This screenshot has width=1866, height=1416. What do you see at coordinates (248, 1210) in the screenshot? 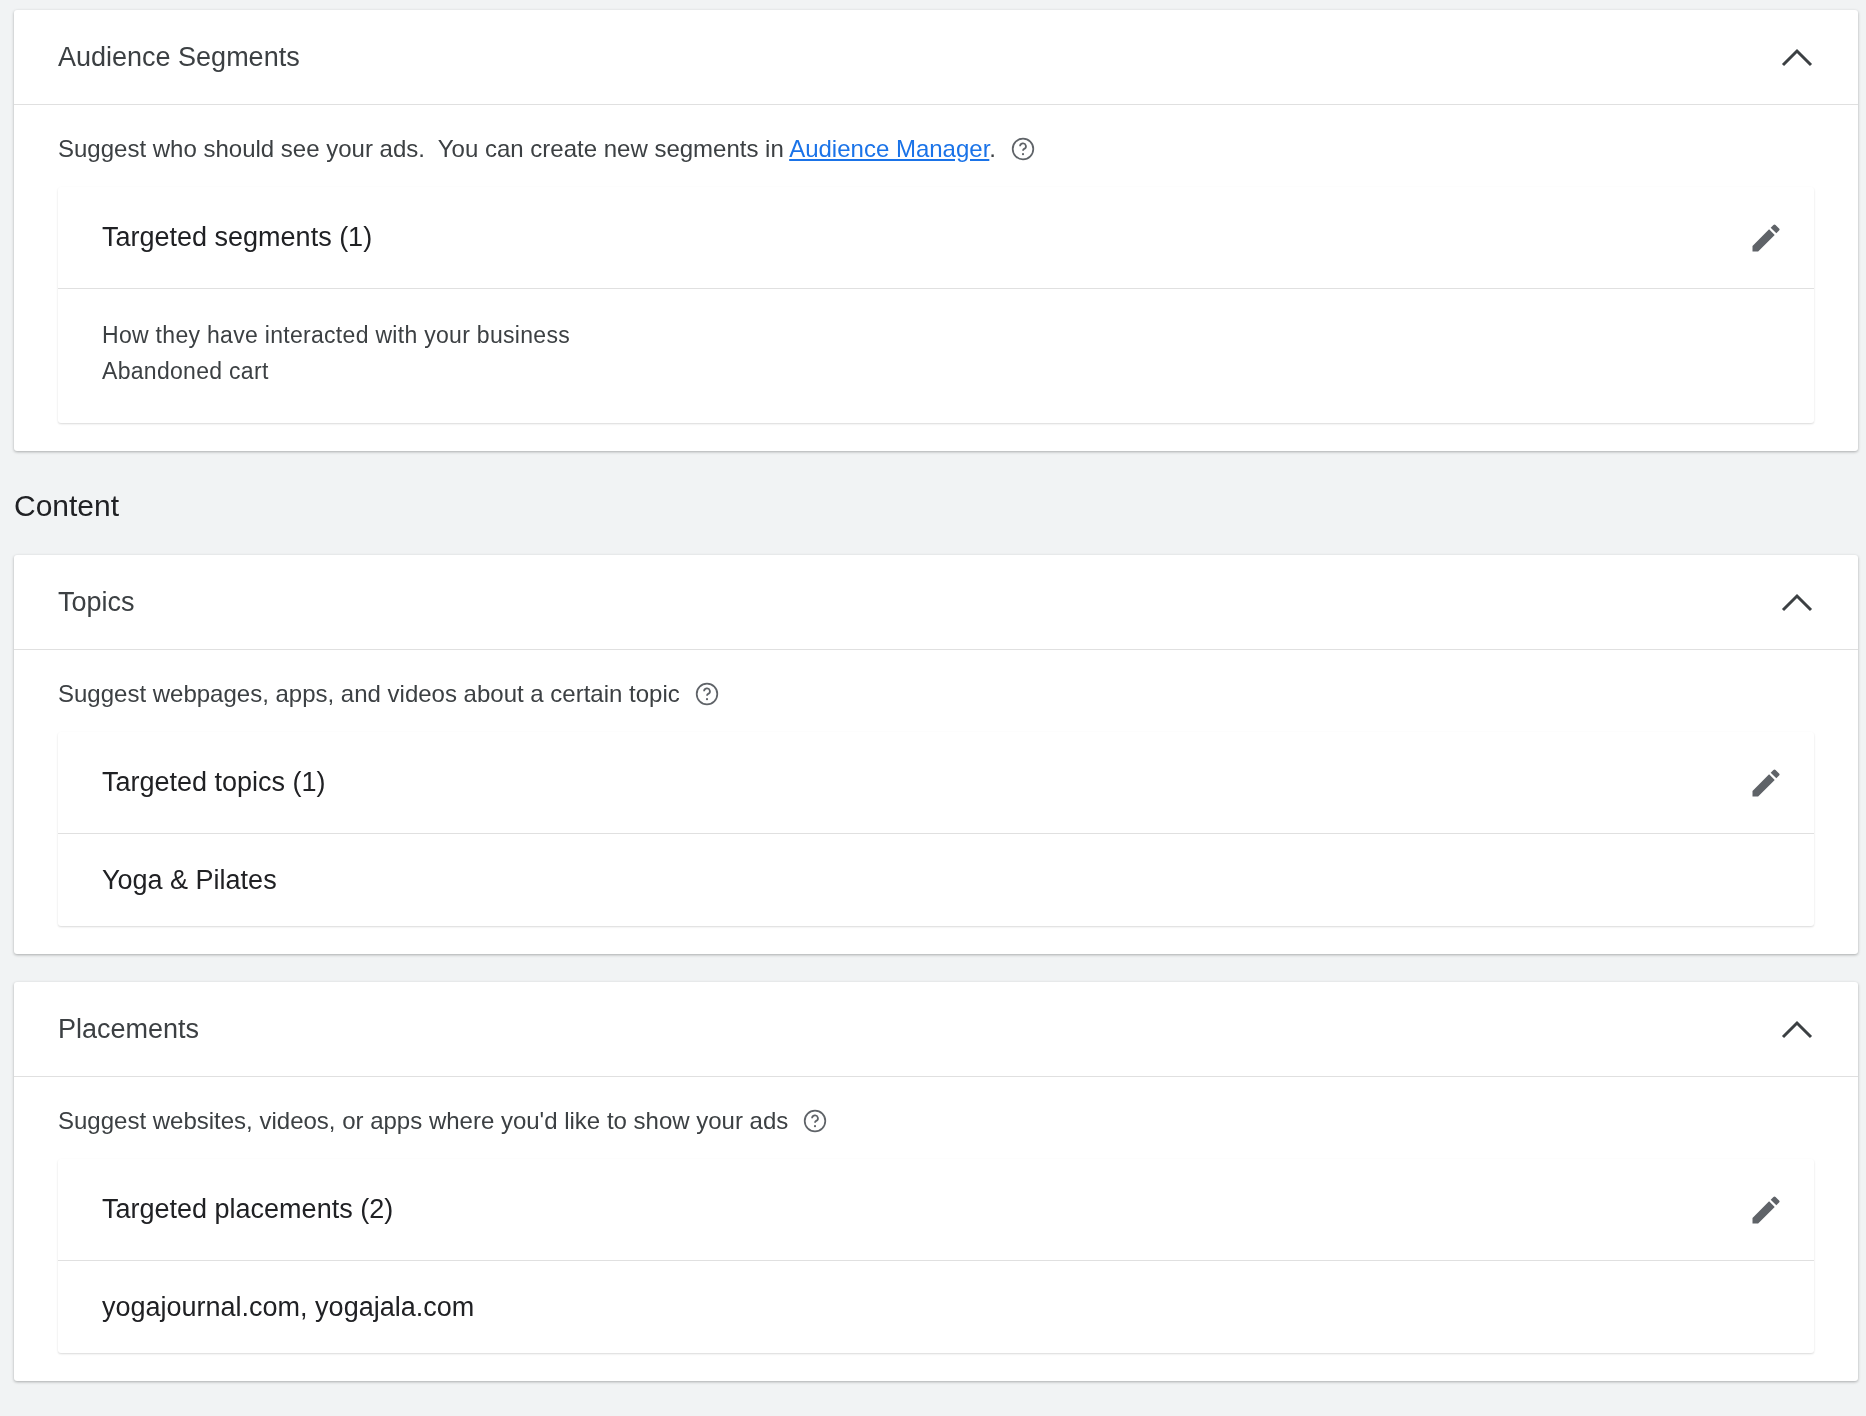
I see `panel-heading: Targeted placements (2)` at bounding box center [248, 1210].